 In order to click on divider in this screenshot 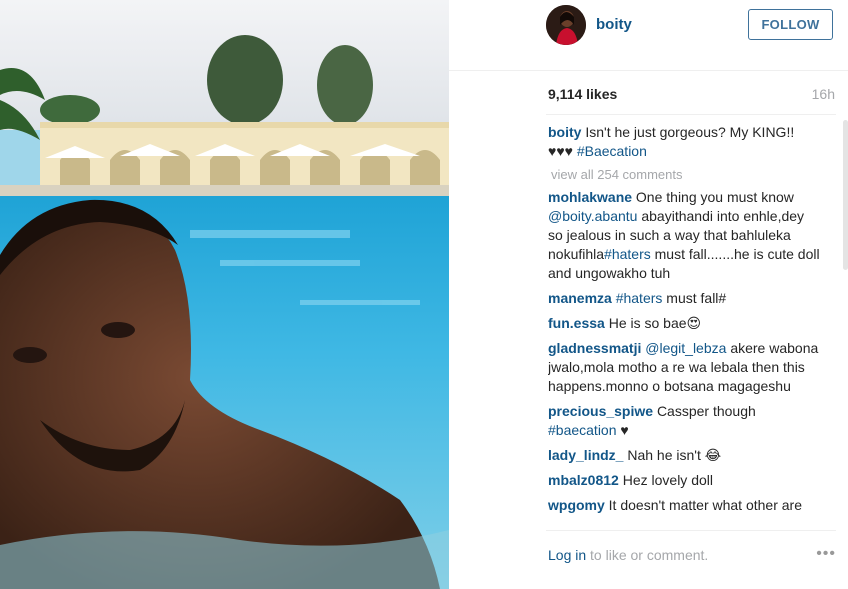, I will do `click(691, 114)`.